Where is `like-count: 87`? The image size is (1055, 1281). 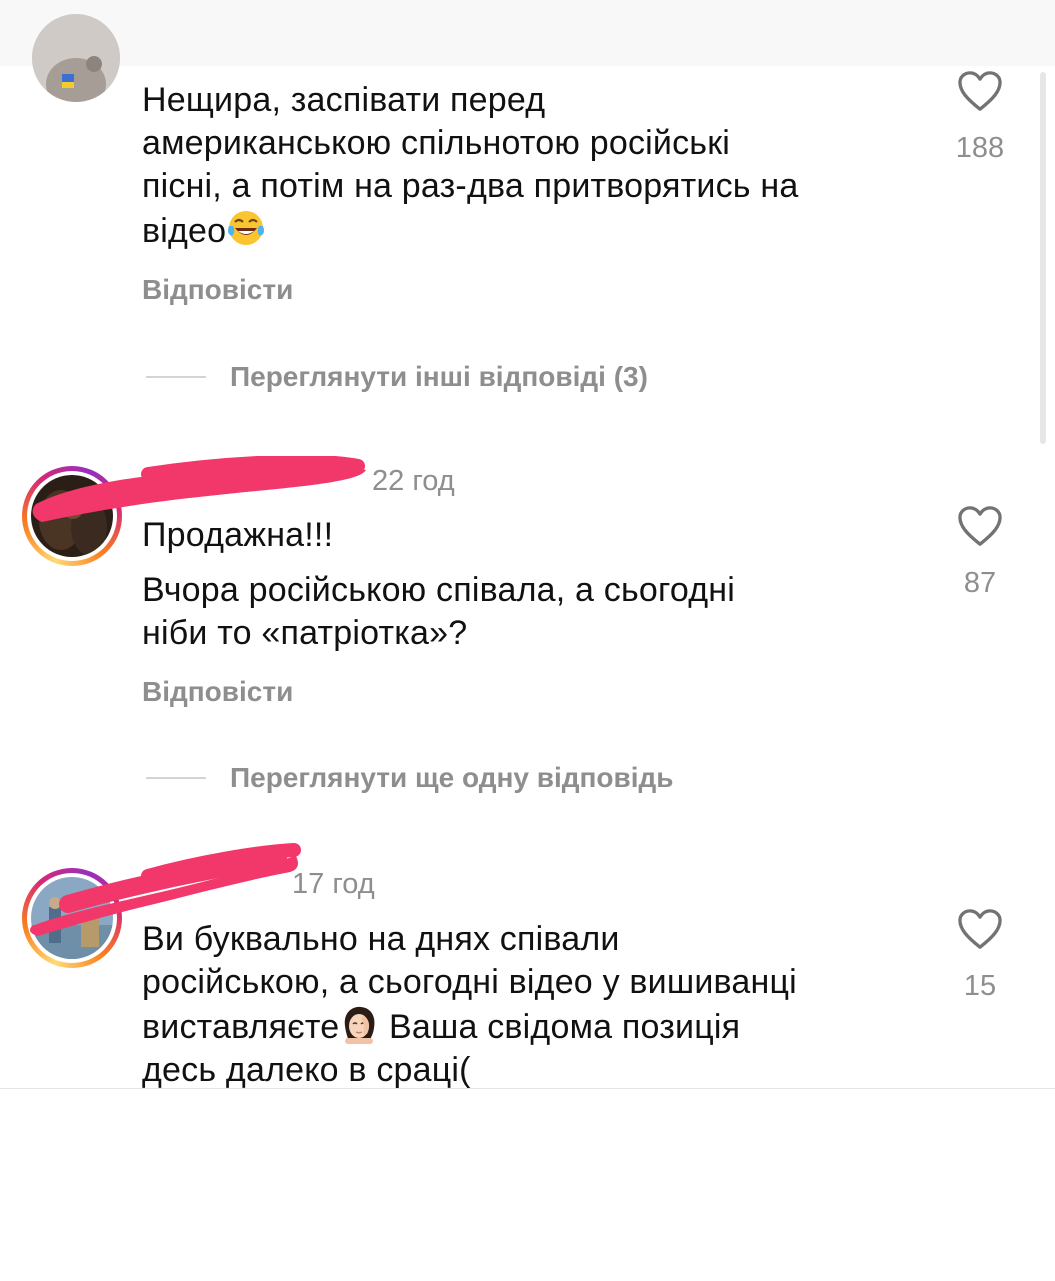
like-count: 87 is located at coordinates (980, 583).